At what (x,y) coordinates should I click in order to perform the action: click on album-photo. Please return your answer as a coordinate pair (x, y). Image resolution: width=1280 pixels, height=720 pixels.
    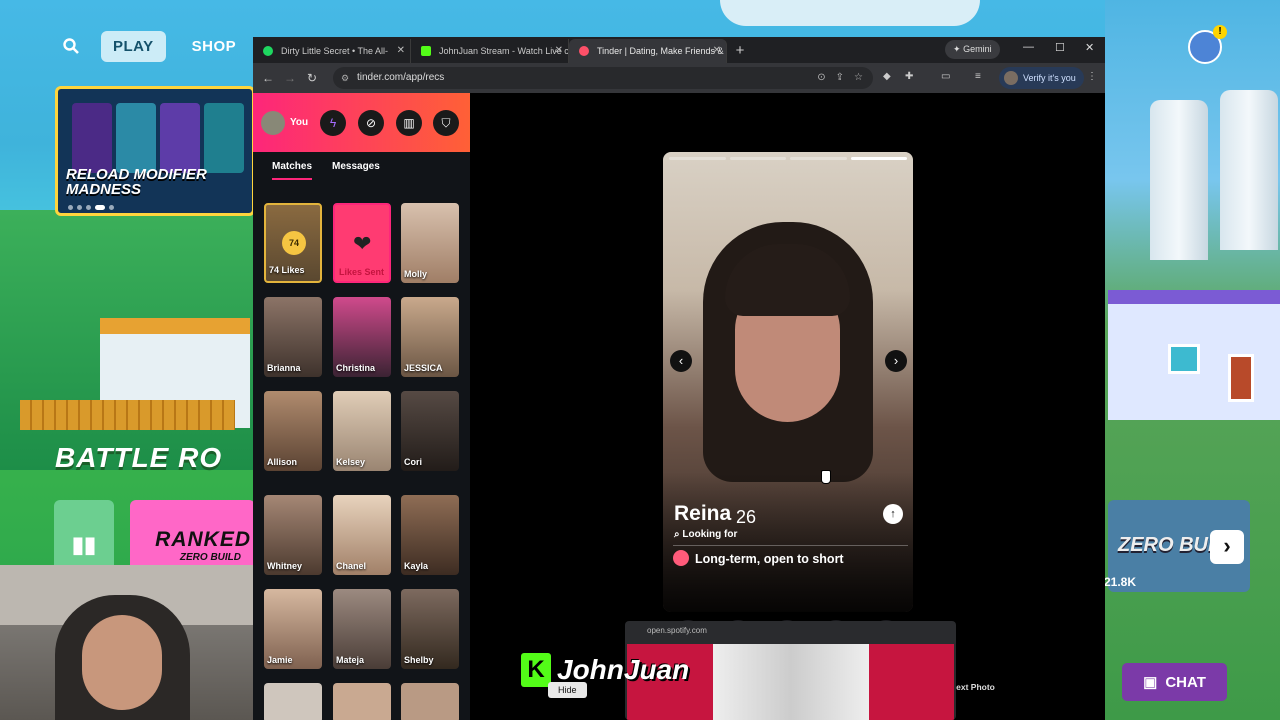
    Looking at the image, I should click on (791, 682).